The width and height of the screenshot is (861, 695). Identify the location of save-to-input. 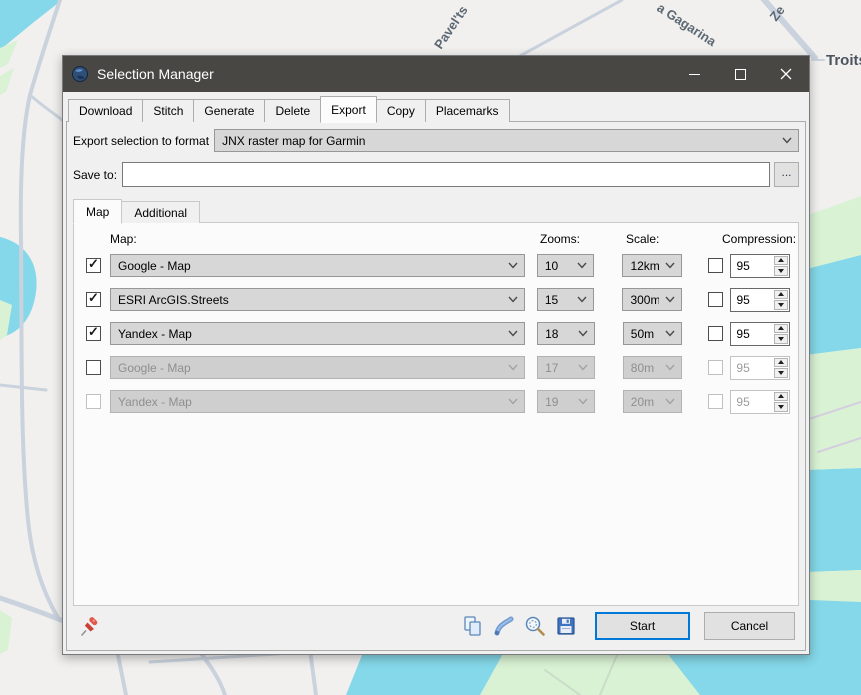
(446, 174).